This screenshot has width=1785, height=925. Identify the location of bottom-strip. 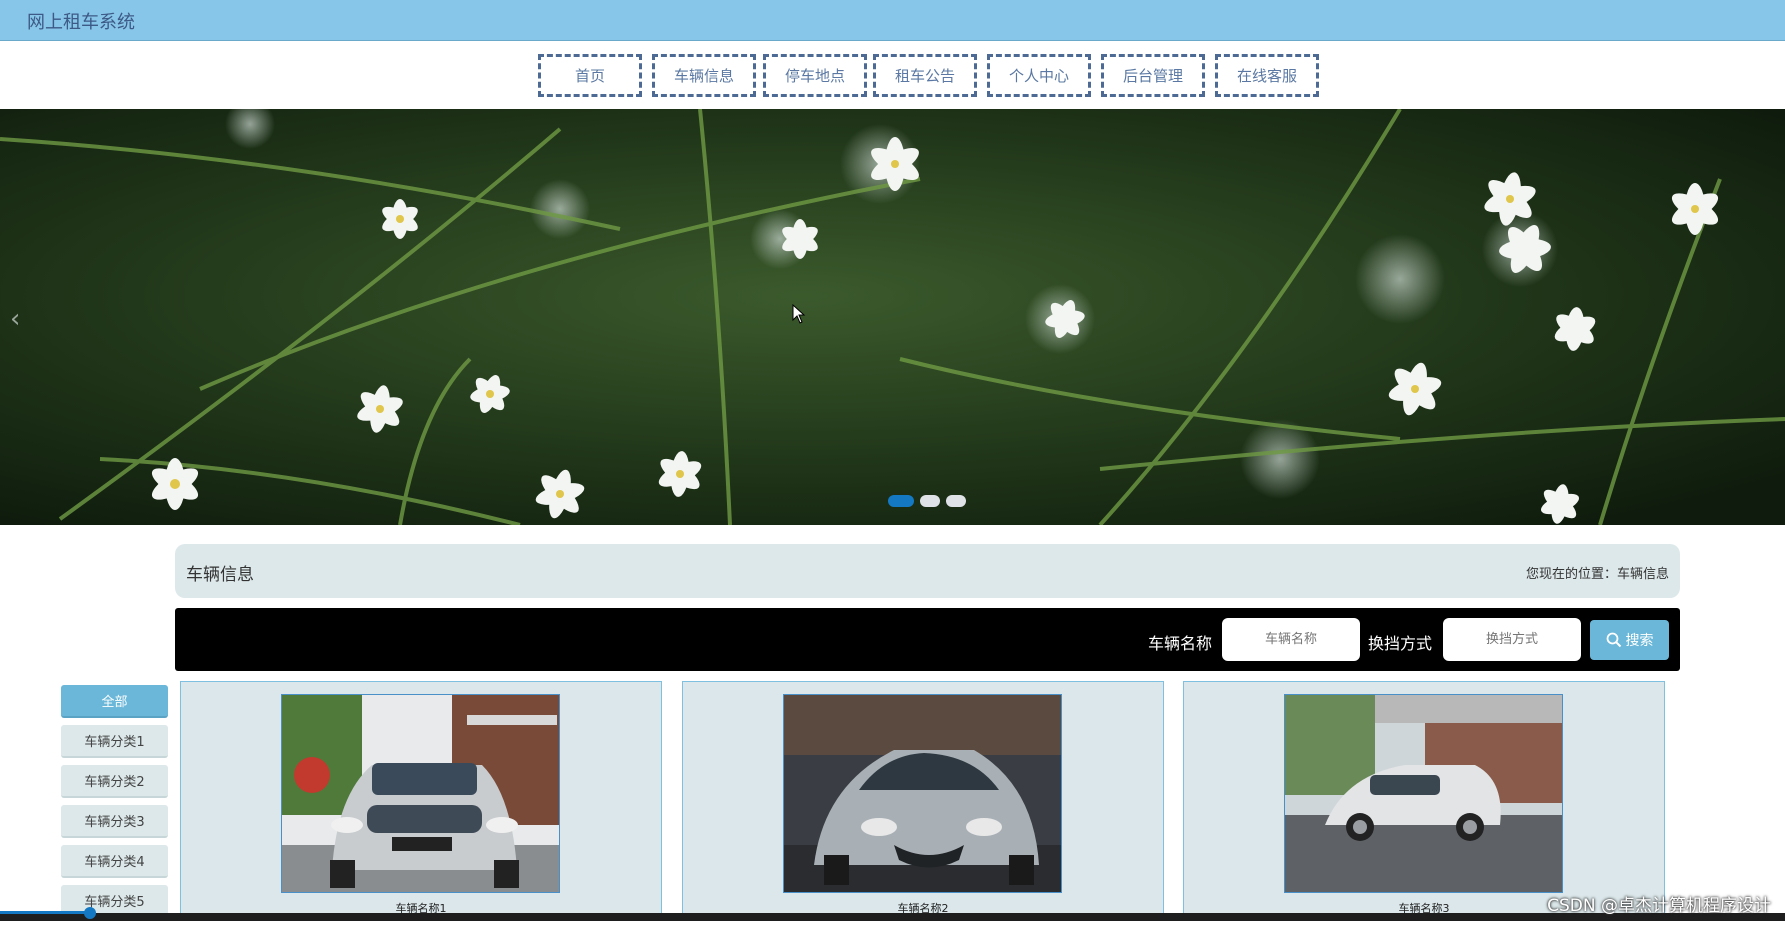
(892, 917).